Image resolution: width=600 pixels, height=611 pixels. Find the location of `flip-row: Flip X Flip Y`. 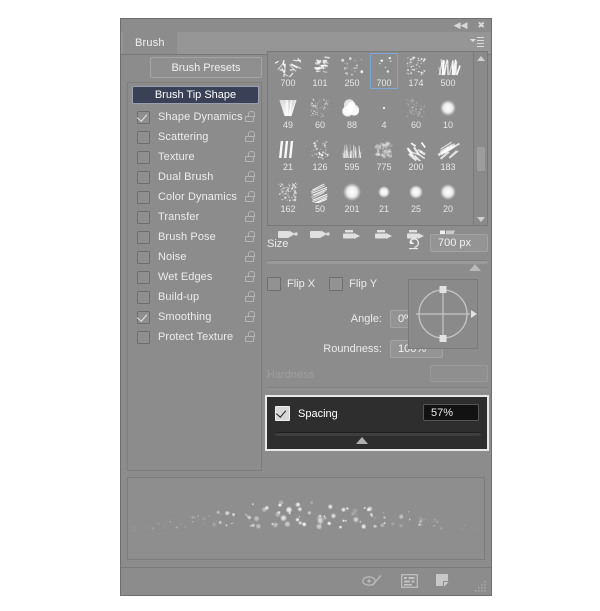

flip-row: Flip X Flip Y is located at coordinates (322, 284).